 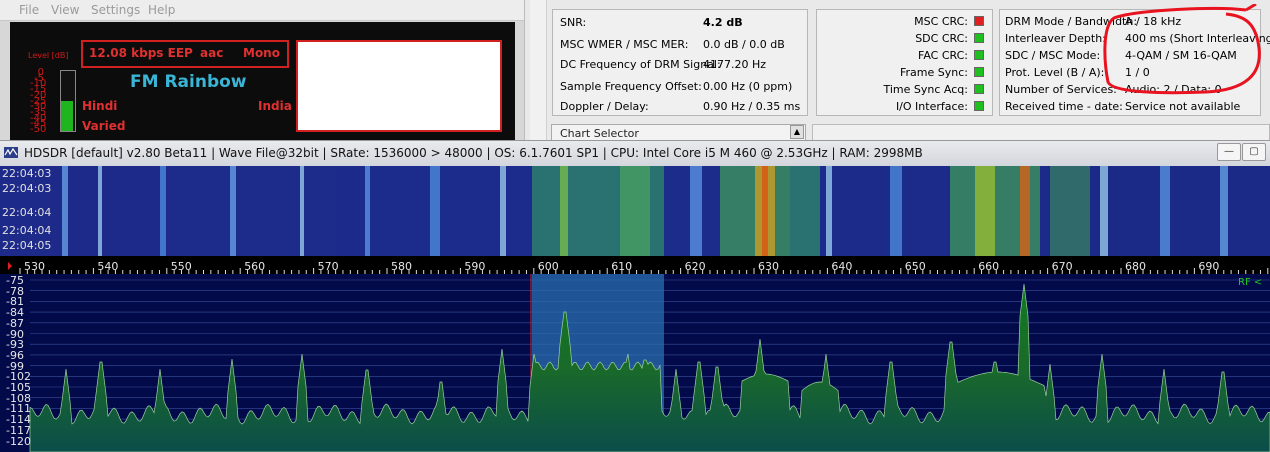 What do you see at coordinates (748, 86) in the screenshot?
I see `stat-value: 0.00 Hz (0 ppm)` at bounding box center [748, 86].